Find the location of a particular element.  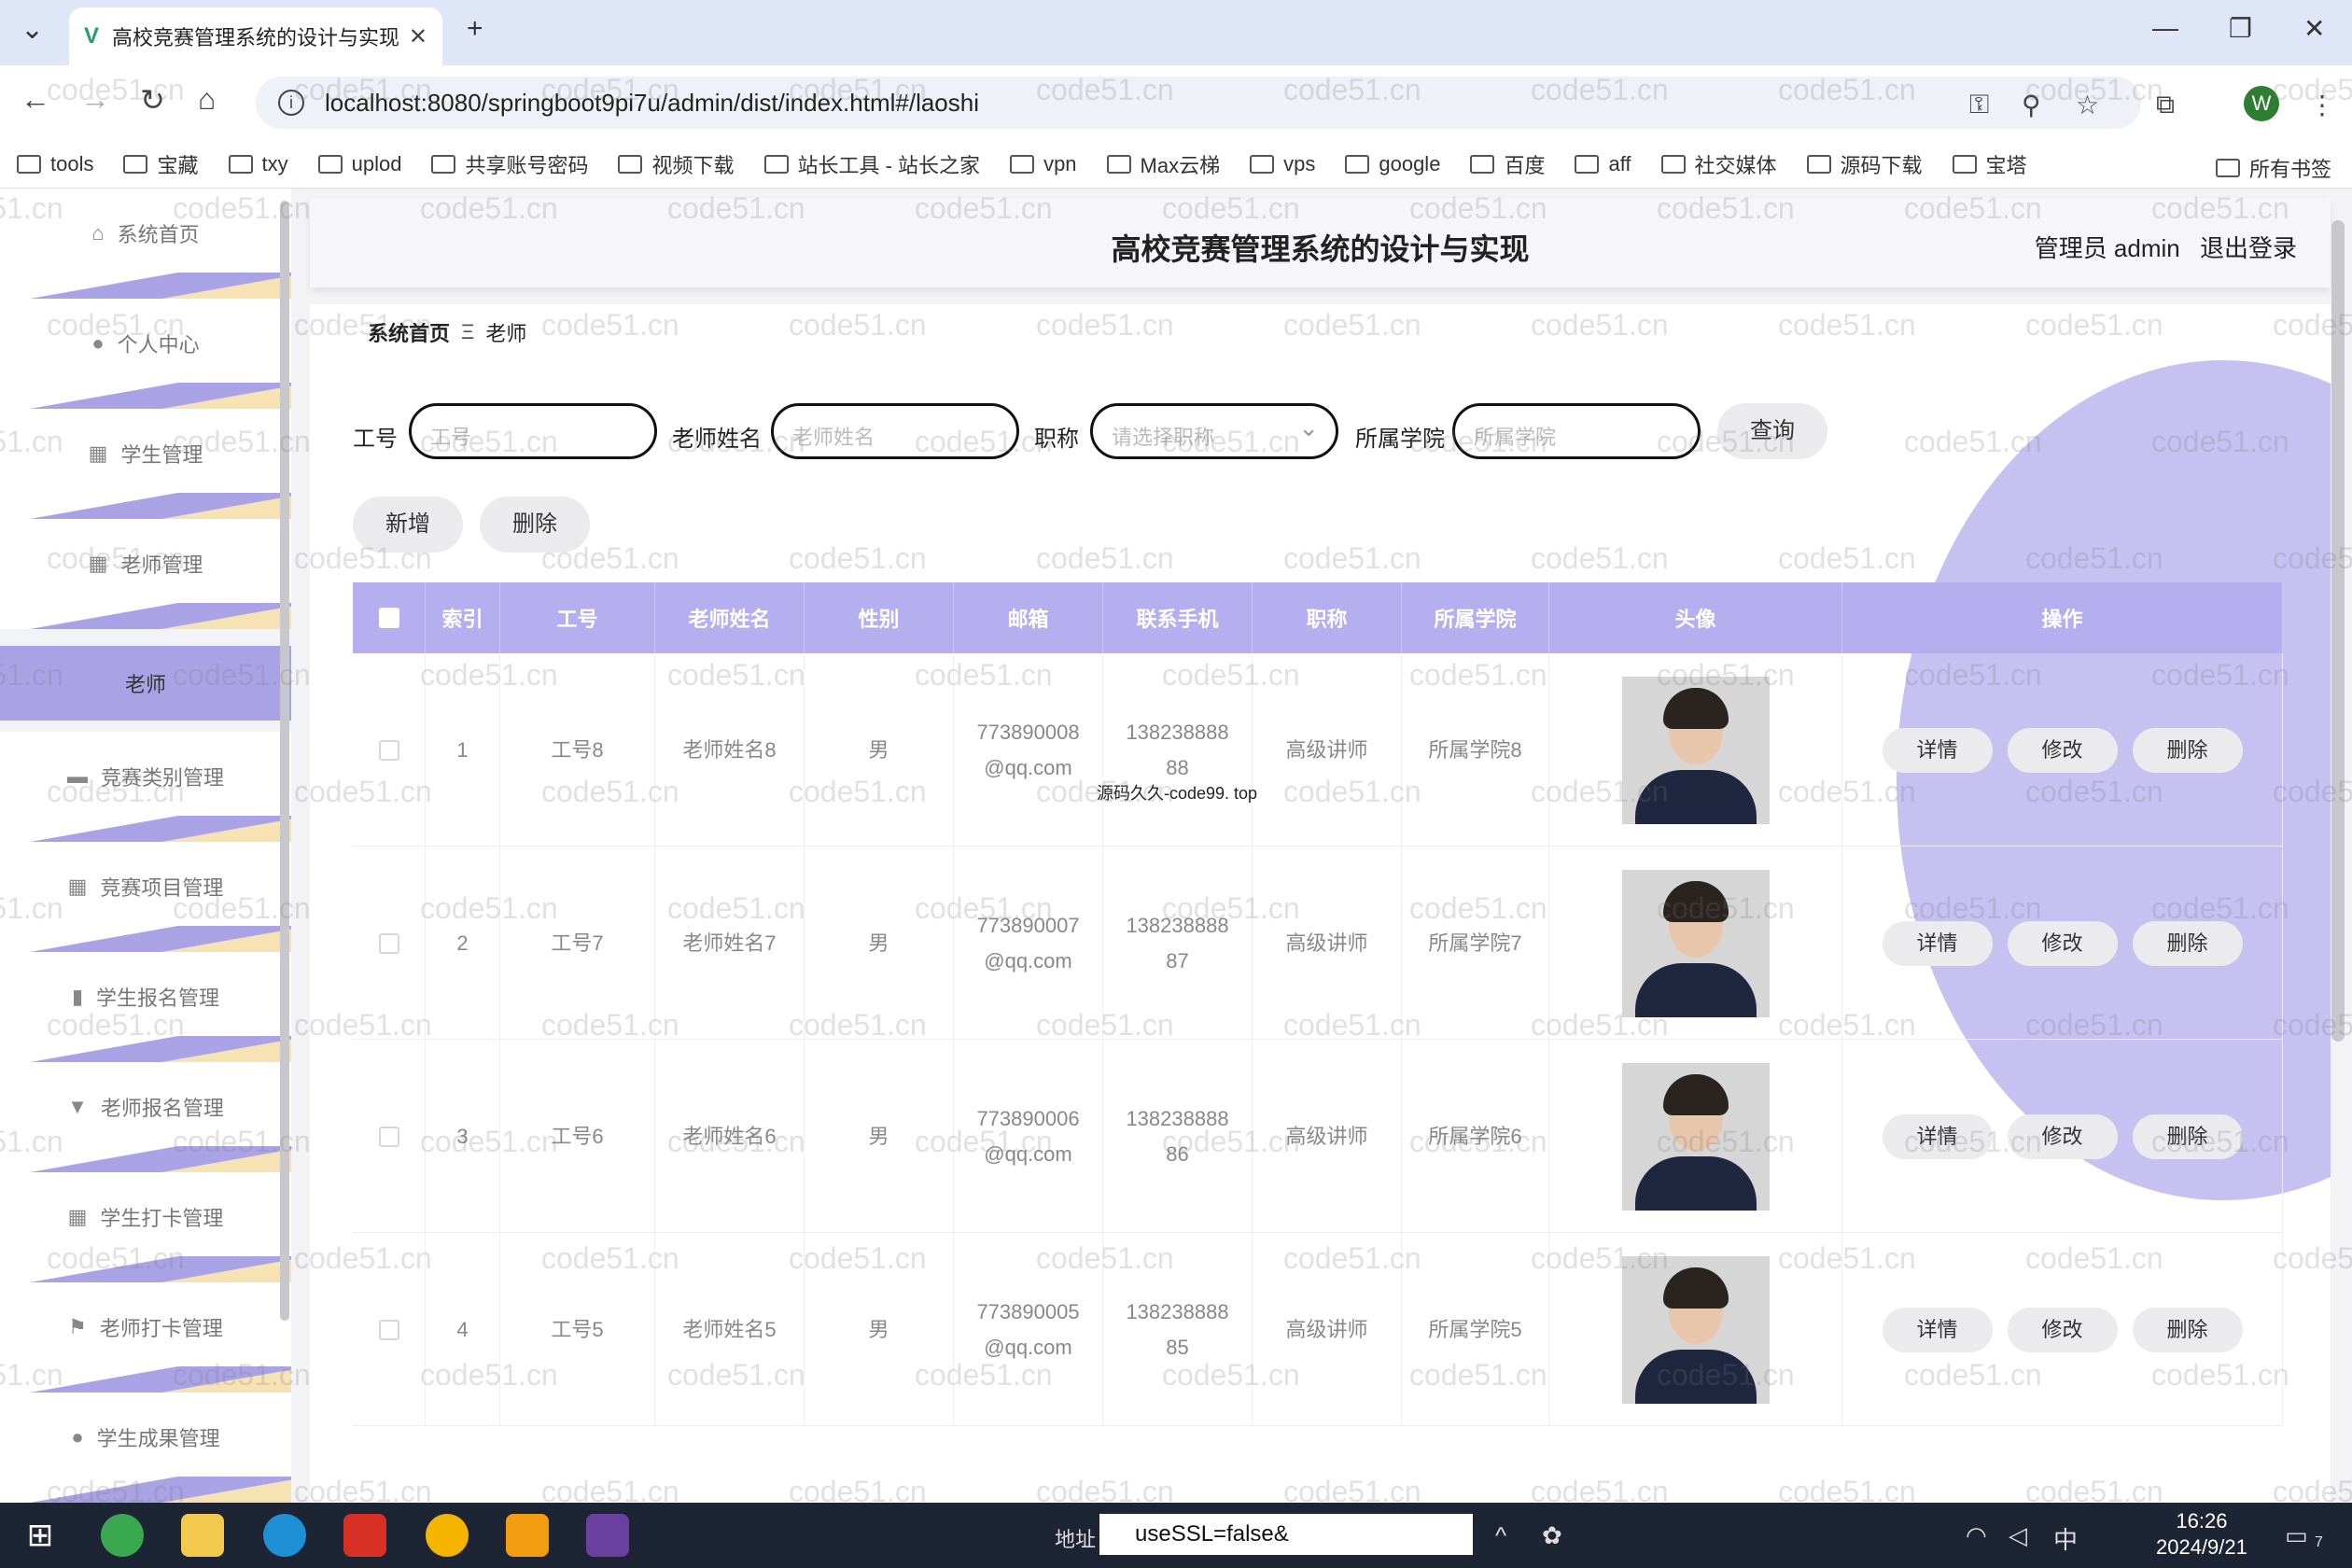

sidebar-item: ▦ 老师管理 is located at coordinates (145, 574).